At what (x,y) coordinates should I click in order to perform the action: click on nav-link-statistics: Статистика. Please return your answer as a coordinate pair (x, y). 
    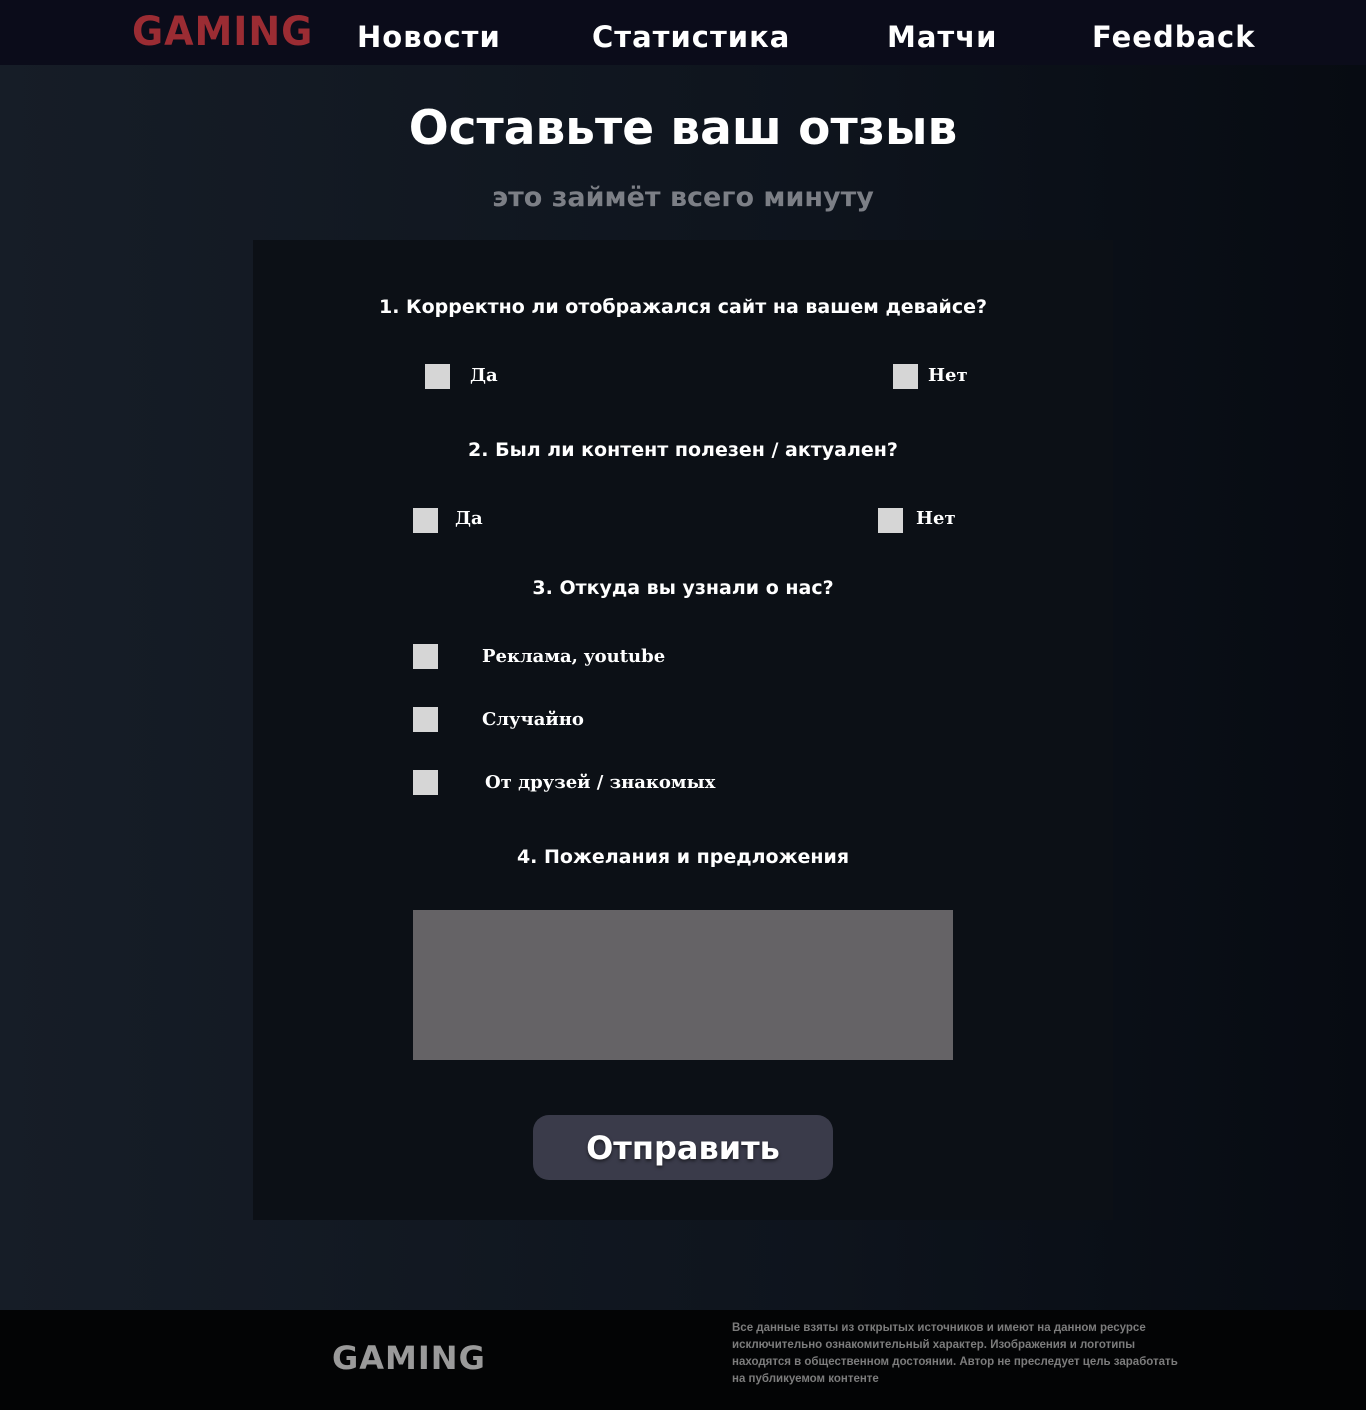
    Looking at the image, I should click on (691, 37).